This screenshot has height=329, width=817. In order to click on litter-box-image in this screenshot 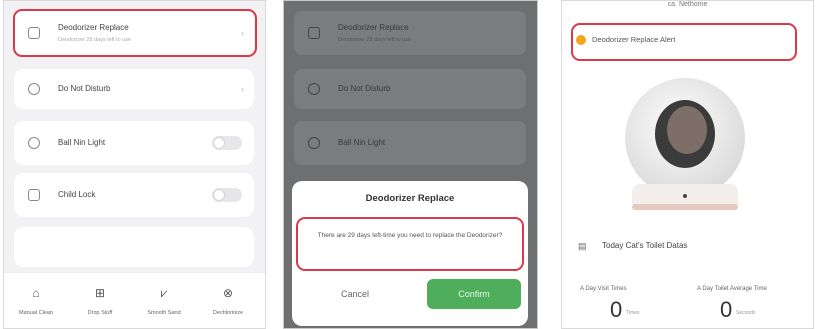, I will do `click(685, 144)`.